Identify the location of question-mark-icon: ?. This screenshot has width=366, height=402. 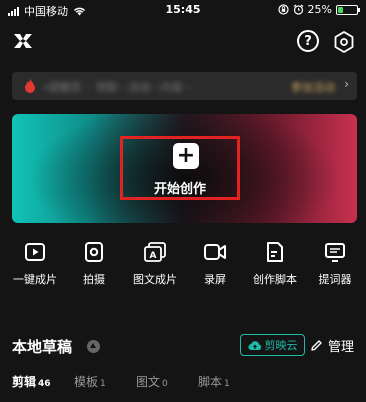
(308, 41).